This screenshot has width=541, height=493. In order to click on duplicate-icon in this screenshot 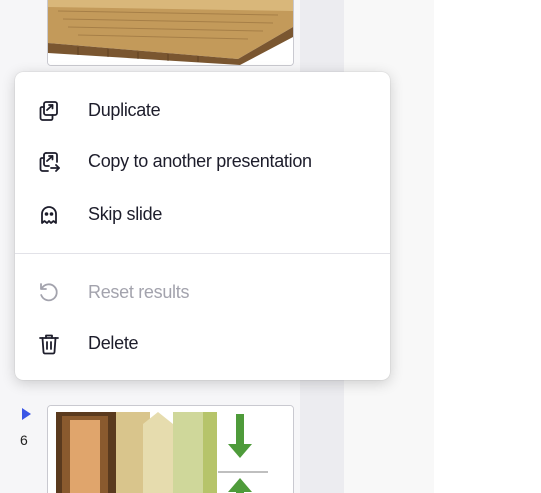, I will do `click(49, 111)`.